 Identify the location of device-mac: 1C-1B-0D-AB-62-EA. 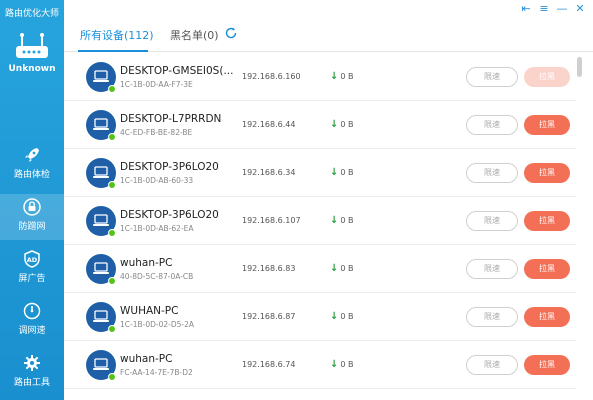
(157, 228).